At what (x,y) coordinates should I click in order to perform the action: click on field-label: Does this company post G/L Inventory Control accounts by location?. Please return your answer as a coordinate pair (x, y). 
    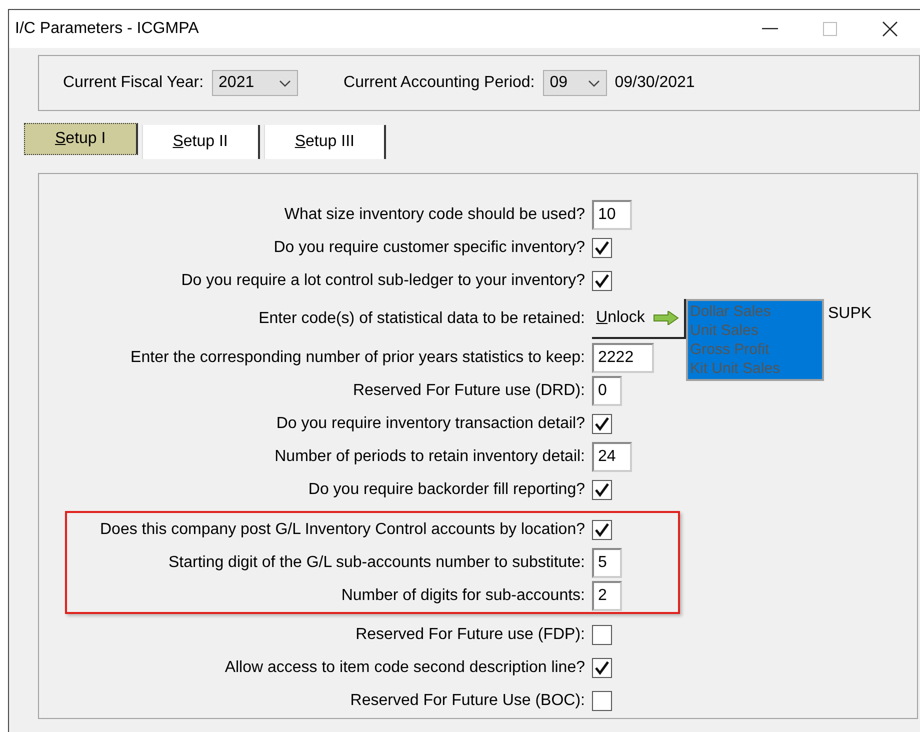
    Looking at the image, I should click on (342, 529).